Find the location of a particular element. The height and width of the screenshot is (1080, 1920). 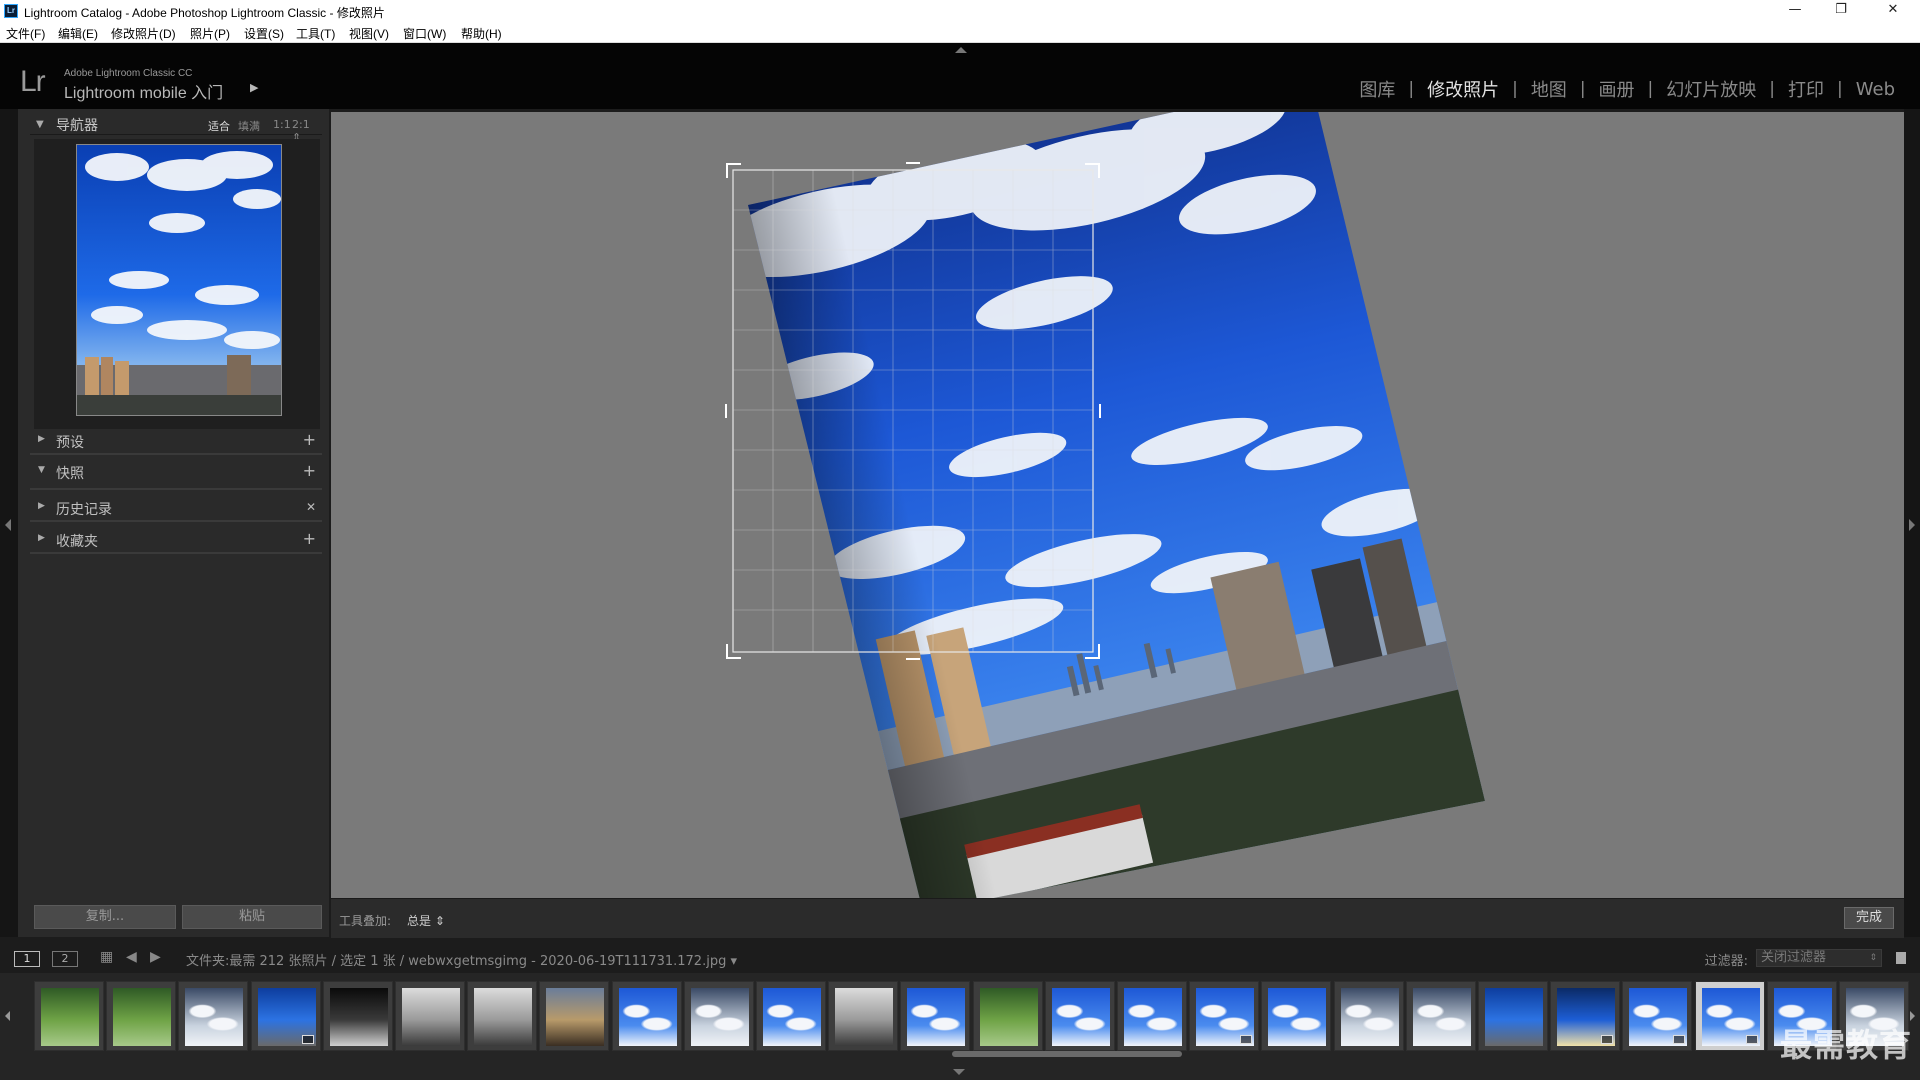

panel-presets: ▶ 预设 + is located at coordinates (176, 441).